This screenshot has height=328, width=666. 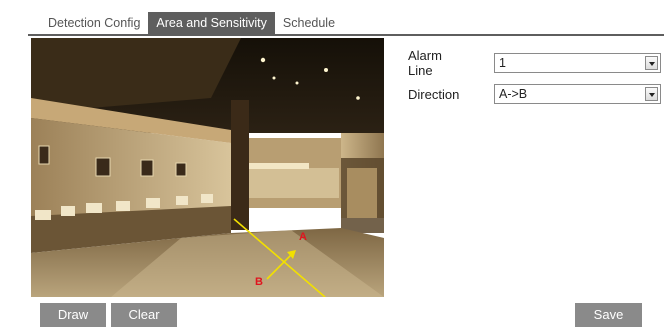 I want to click on tab-area-and-sensitivity: Area and Sensitivity, so click(x=211, y=23).